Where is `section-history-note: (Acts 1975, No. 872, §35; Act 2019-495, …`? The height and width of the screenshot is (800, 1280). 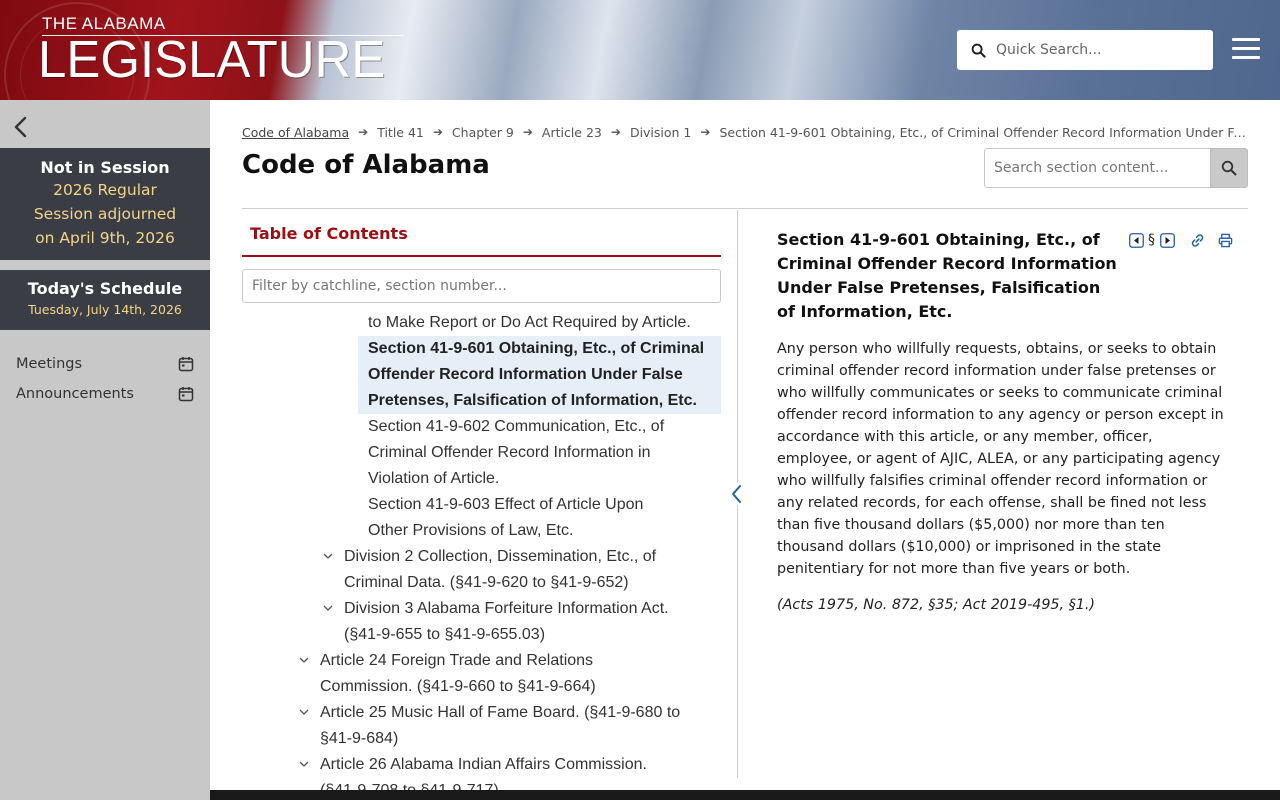
section-history-note: (Acts 1975, No. 872, §35; Act 2019-495, … is located at coordinates (936, 605).